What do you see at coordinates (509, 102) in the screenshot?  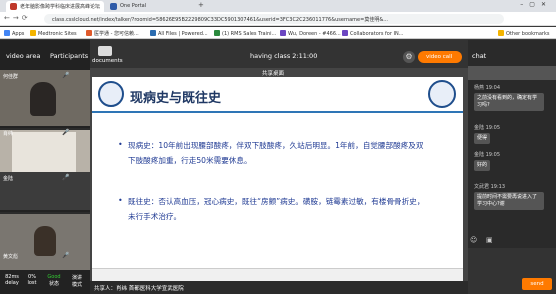 I see `chat-message-bubble: 之前没有看到的，确定有学习吗?` at bounding box center [509, 102].